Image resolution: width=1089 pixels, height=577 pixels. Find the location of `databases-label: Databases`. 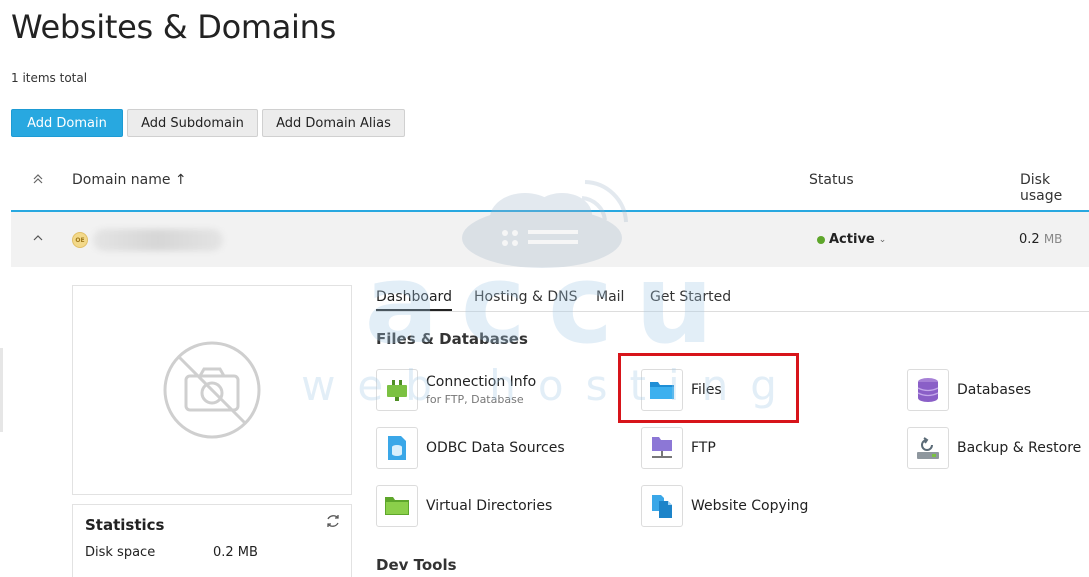

databases-label: Databases is located at coordinates (994, 390).